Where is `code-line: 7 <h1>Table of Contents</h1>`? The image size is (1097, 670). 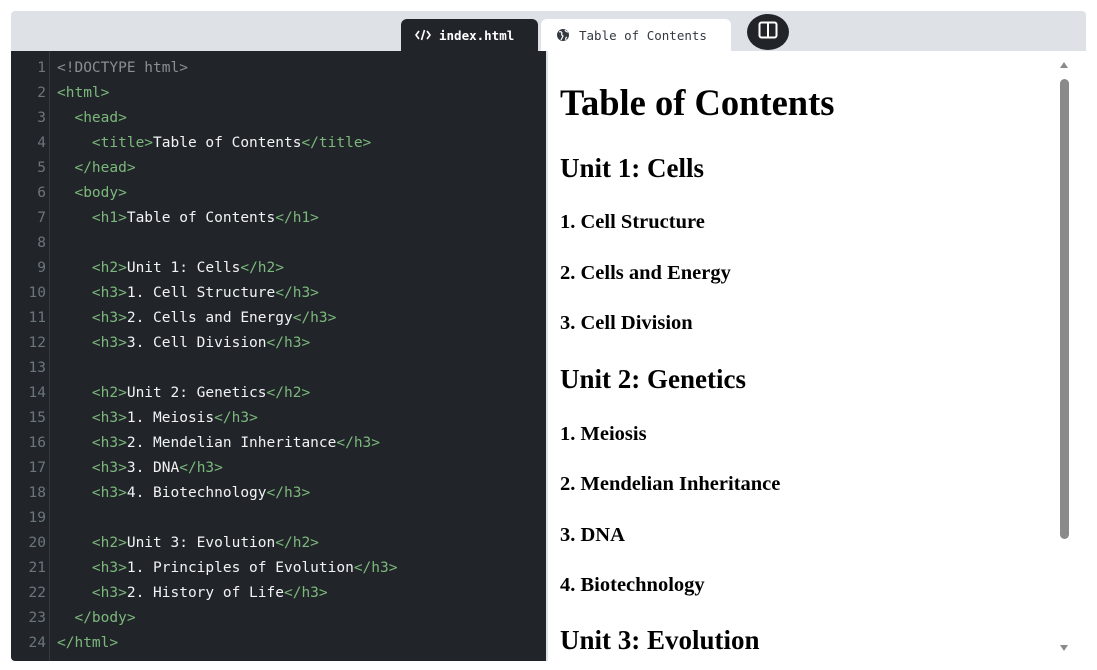
code-line: 7 <h1>Table of Contents</h1> is located at coordinates (278, 218).